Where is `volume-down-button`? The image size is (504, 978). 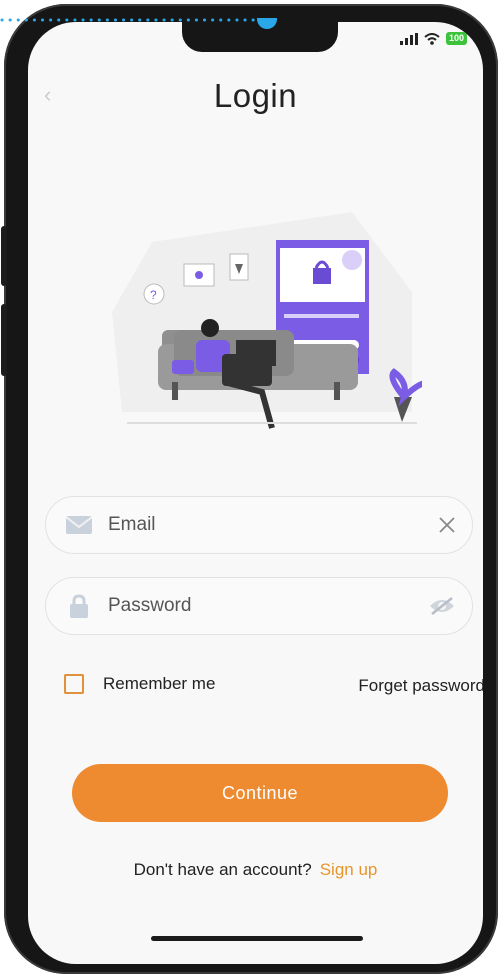
volume-down-button is located at coordinates (4, 340).